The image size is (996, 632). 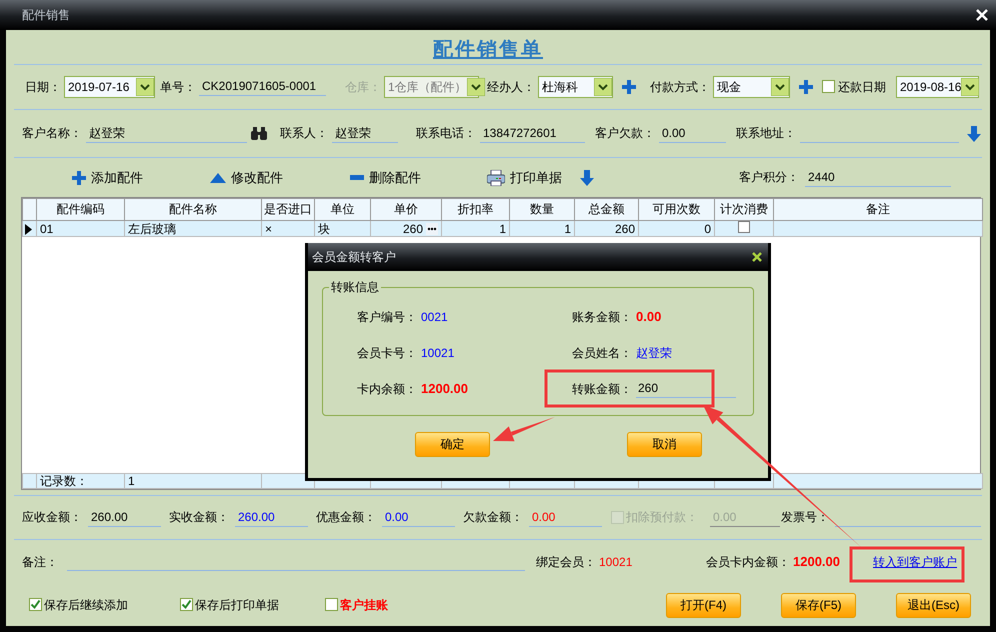 What do you see at coordinates (86, 605) in the screenshot?
I see `checkbox-label: 保存后继续添加` at bounding box center [86, 605].